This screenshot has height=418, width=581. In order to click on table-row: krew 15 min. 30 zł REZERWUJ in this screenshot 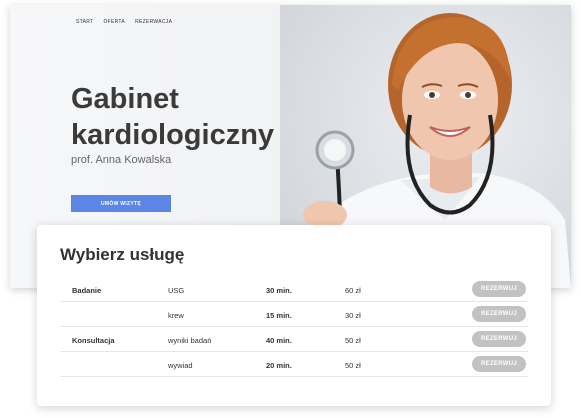, I will do `click(294, 314)`.